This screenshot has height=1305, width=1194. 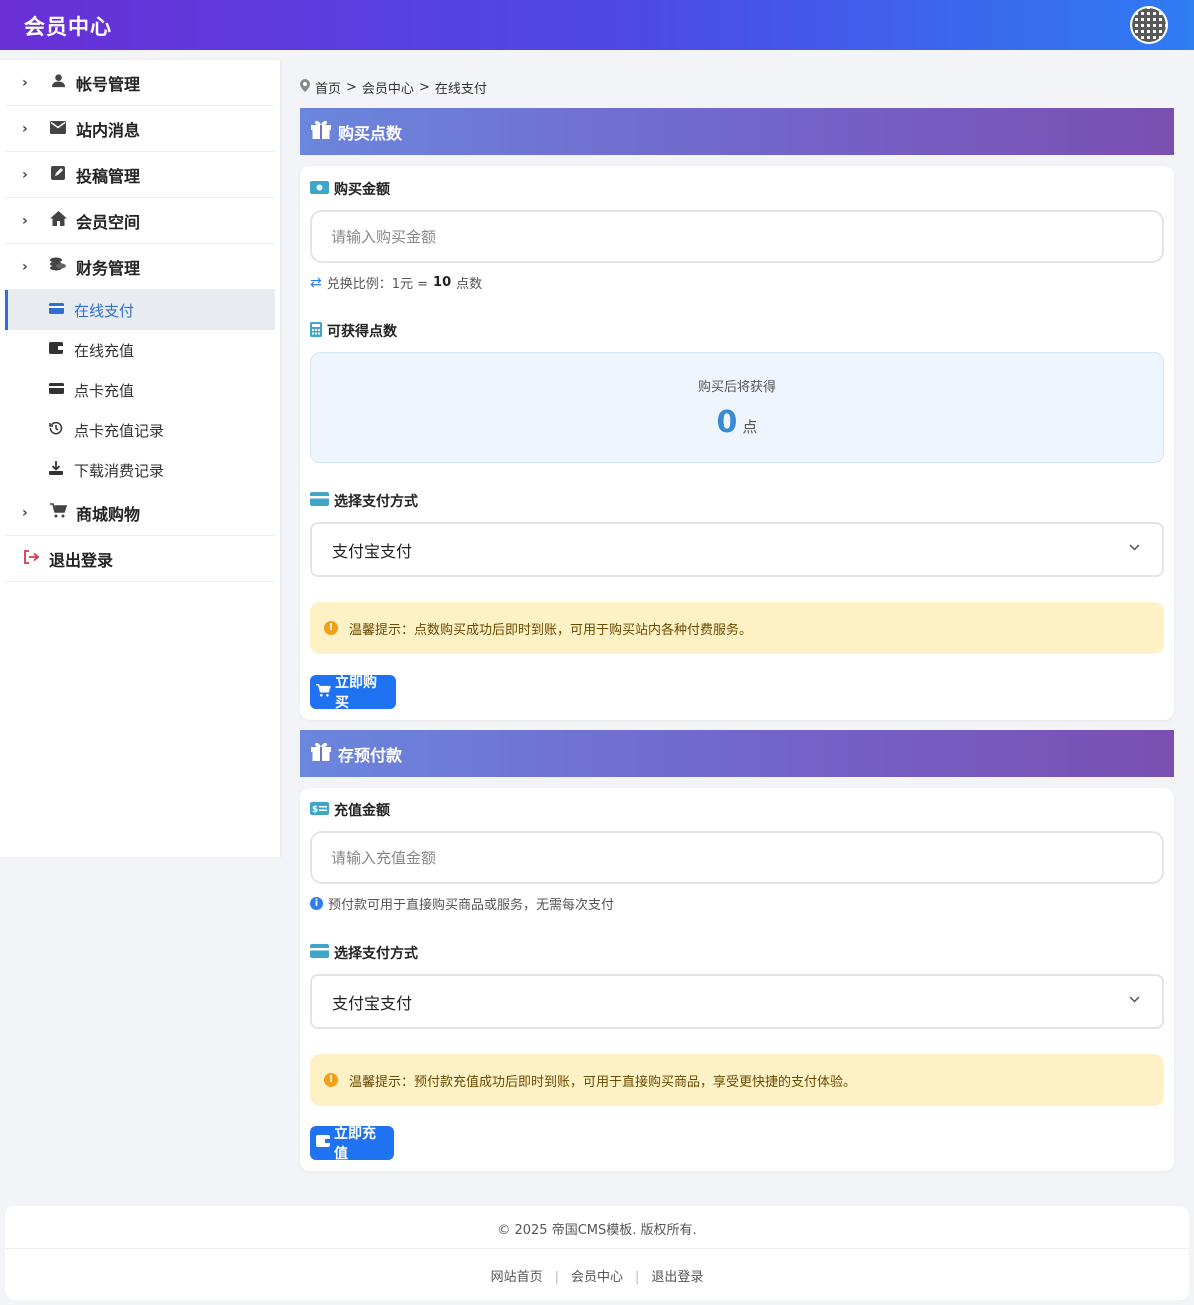 I want to click on points-caption: 购买后将获得, so click(x=736, y=387).